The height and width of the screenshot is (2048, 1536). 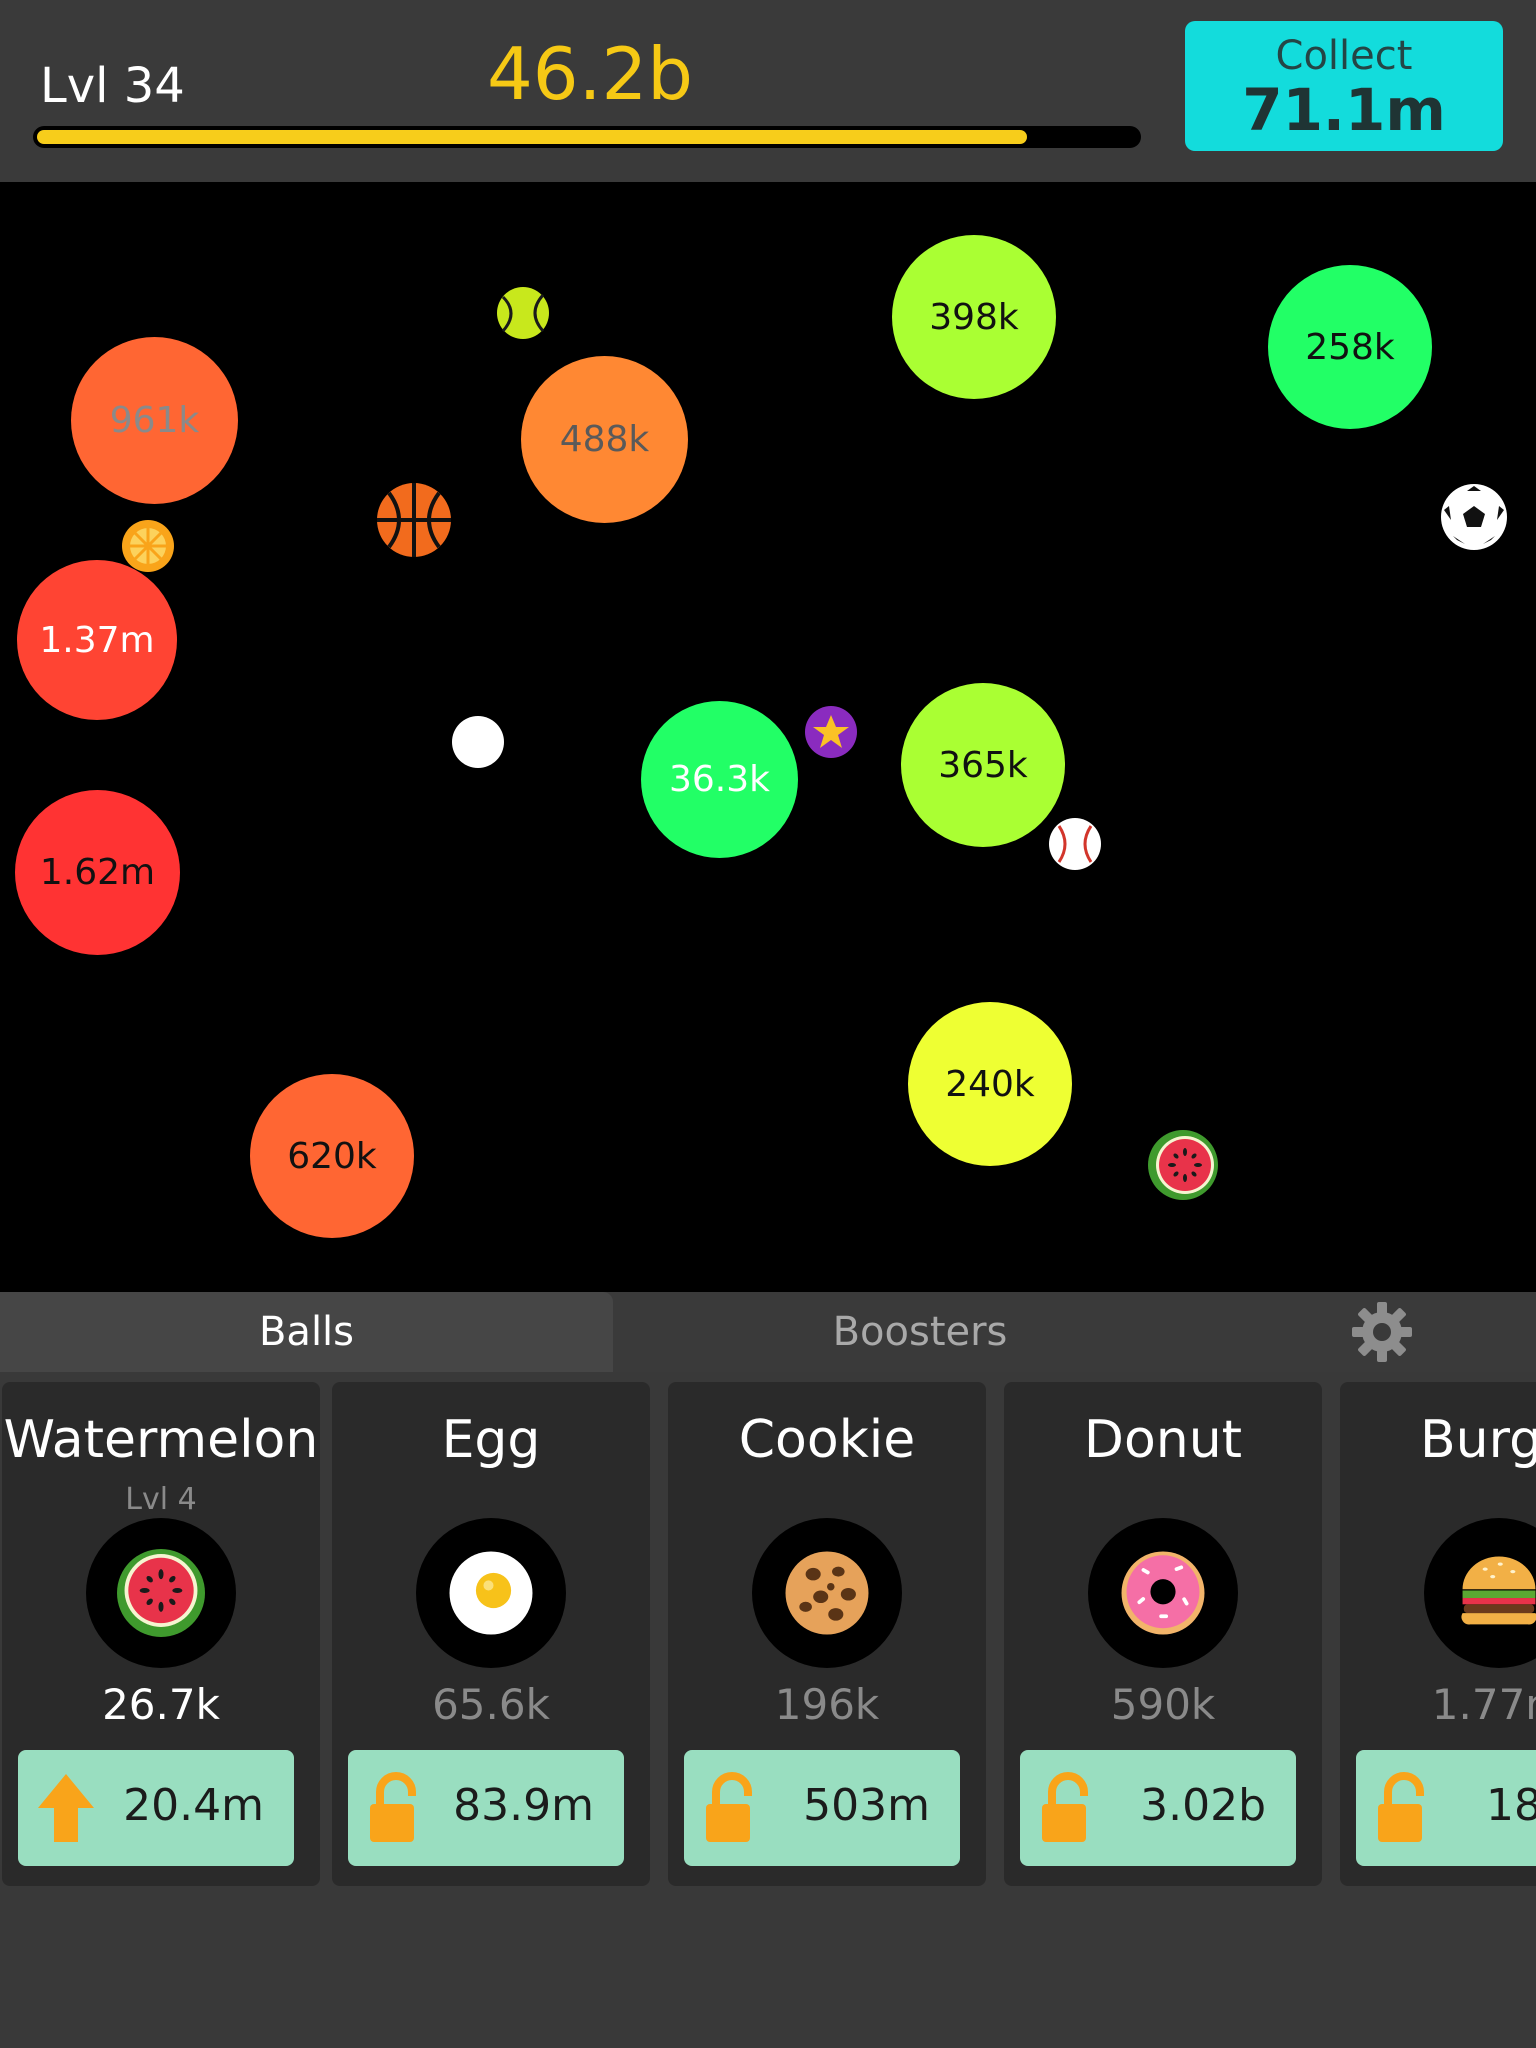 I want to click on block-value: 488k, so click(x=604, y=439).